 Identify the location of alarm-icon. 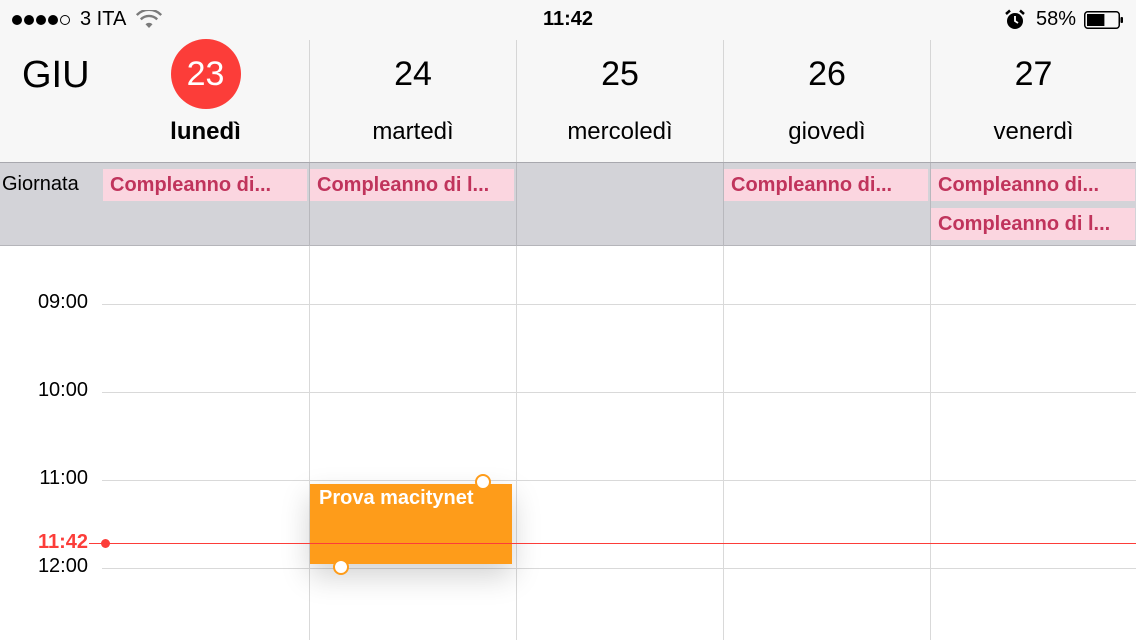
(1015, 19).